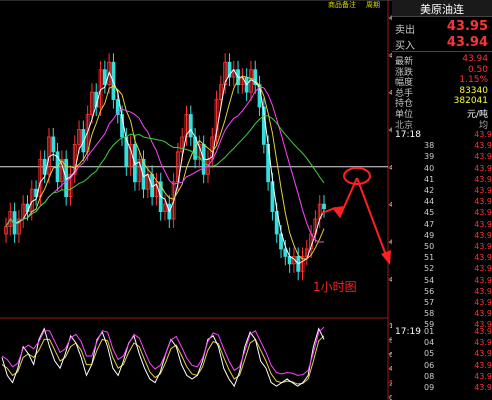  Describe the element at coordinates (442, 270) in the screenshot. I see `tick-row: 52 43.9` at that location.